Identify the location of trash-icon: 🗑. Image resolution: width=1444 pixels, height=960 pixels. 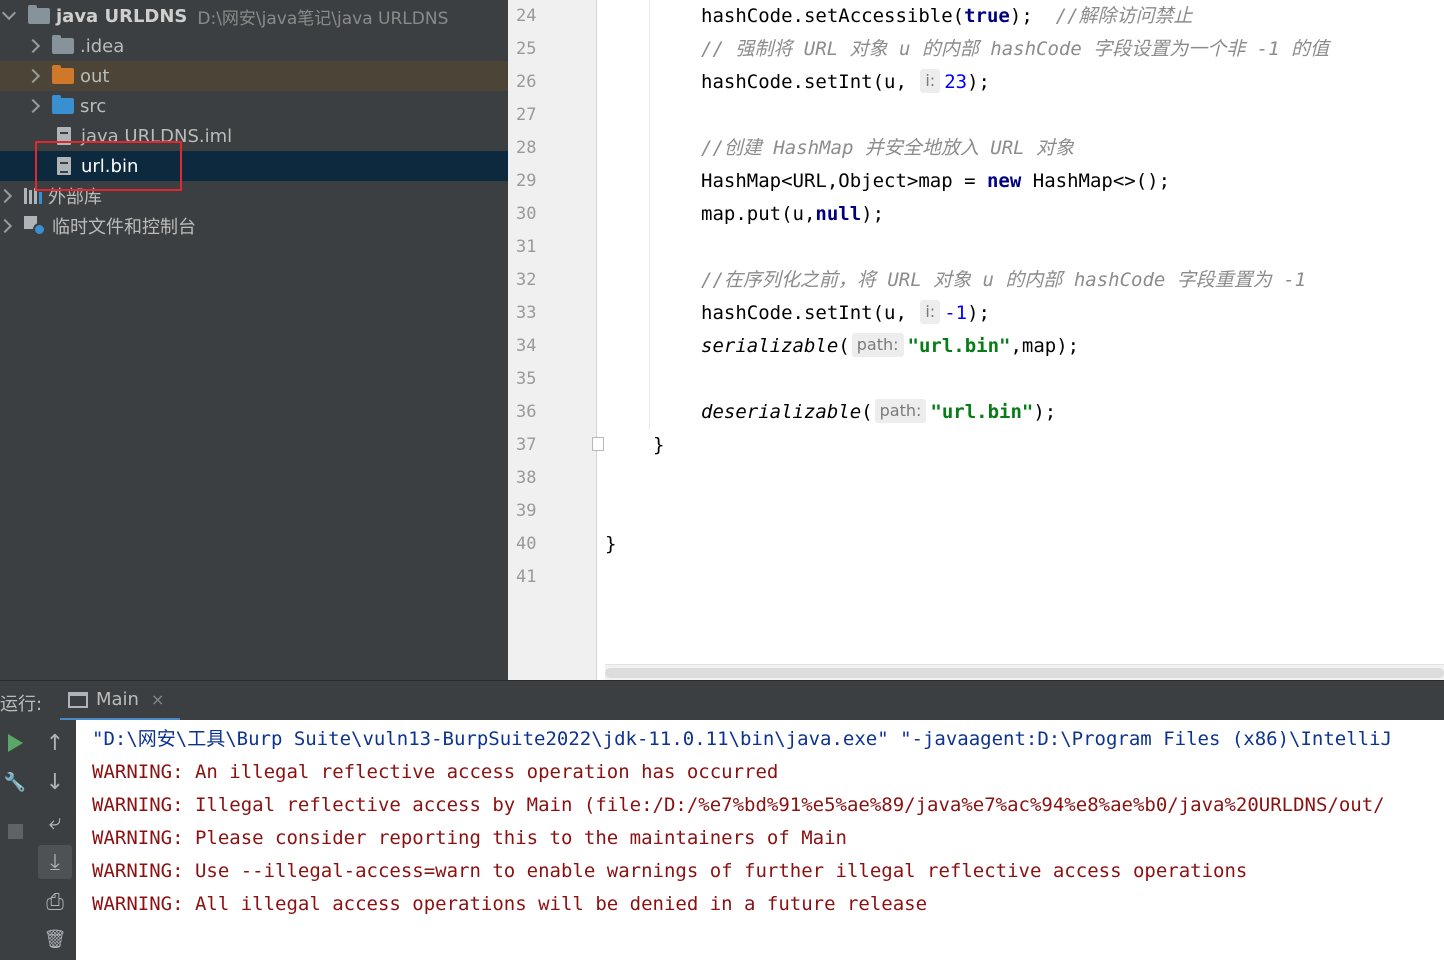
(55, 939).